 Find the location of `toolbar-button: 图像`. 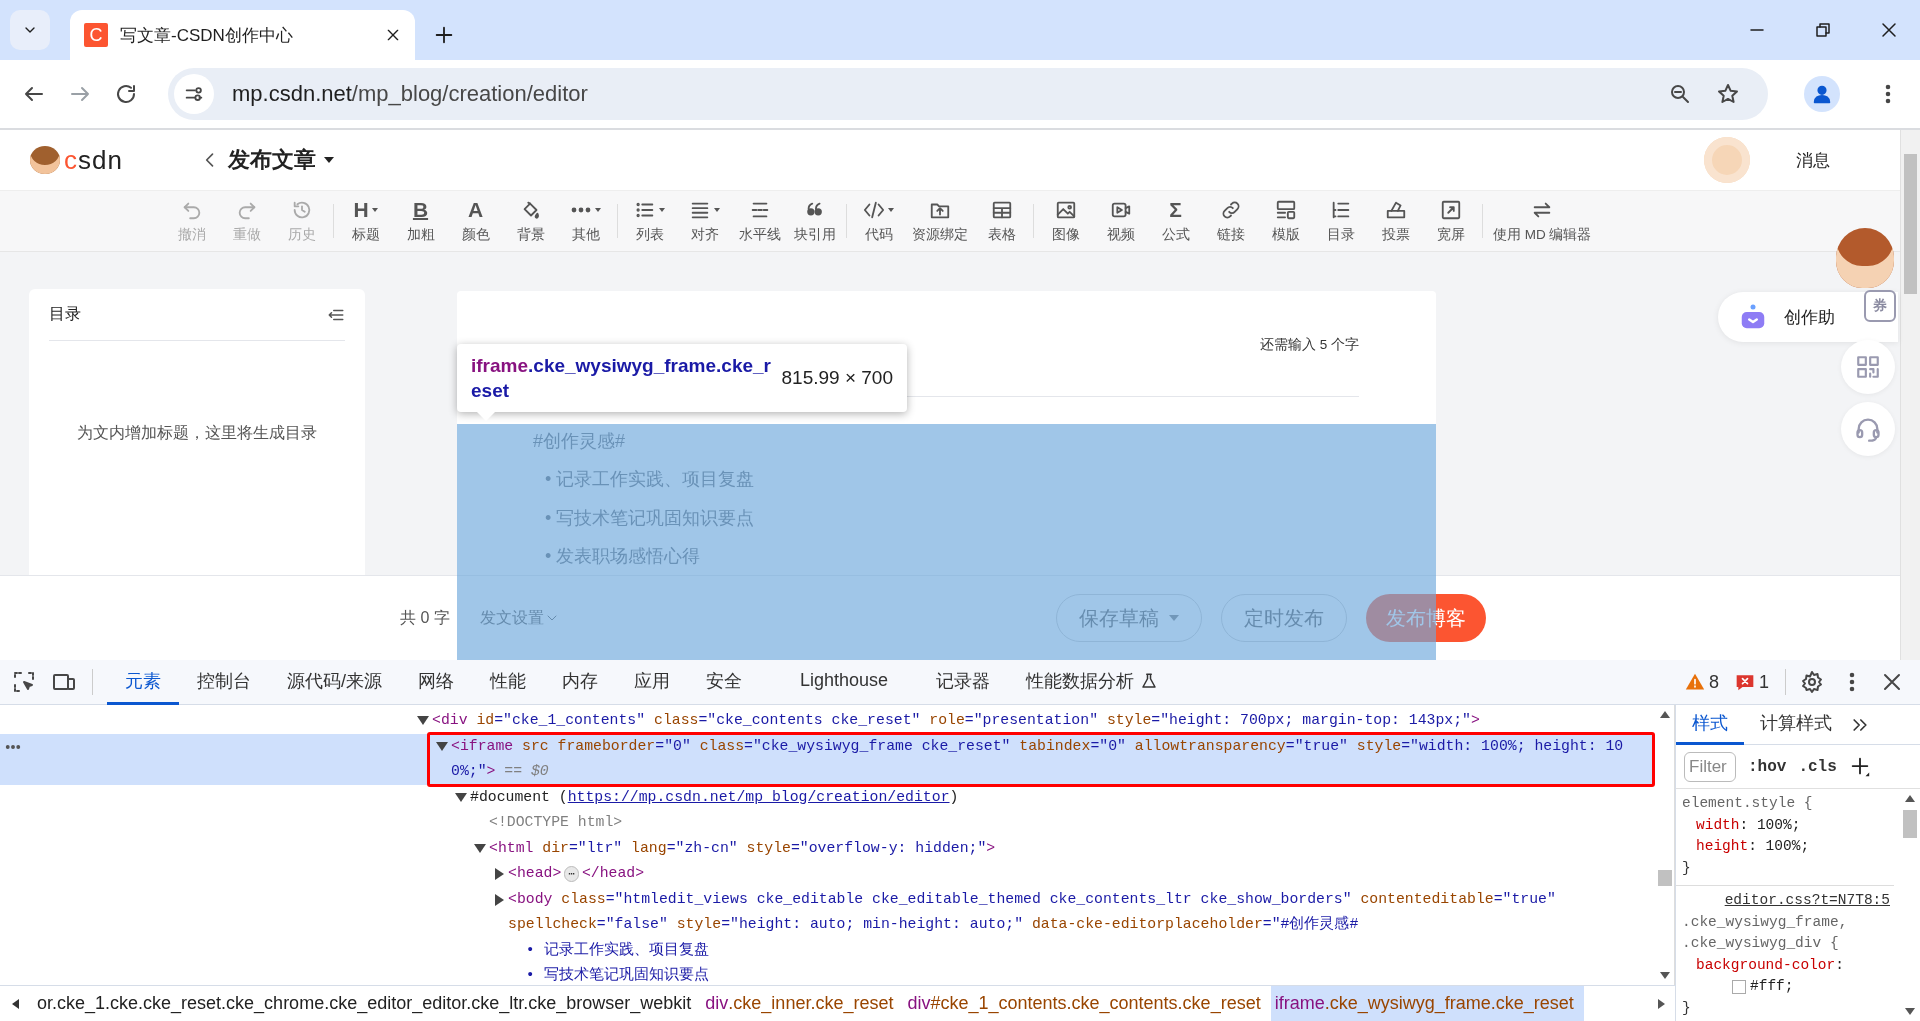

toolbar-button: 图像 is located at coordinates (1065, 221).